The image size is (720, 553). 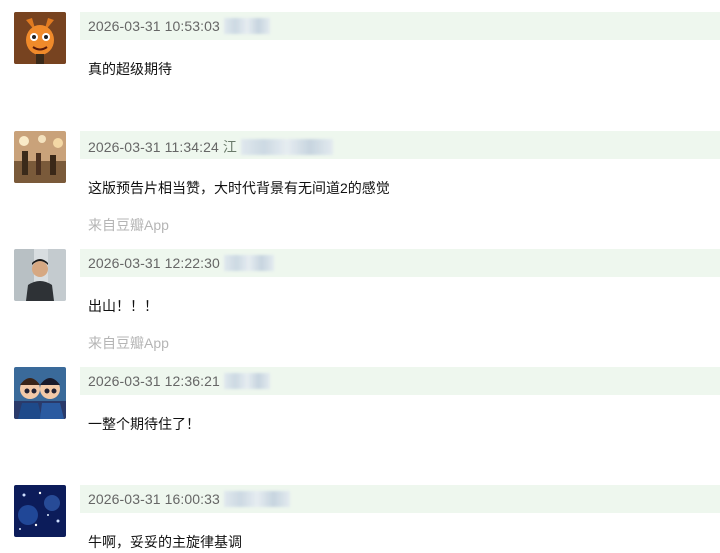 I want to click on comment-time: 2026-03-31 16:00:33, so click(x=154, y=499).